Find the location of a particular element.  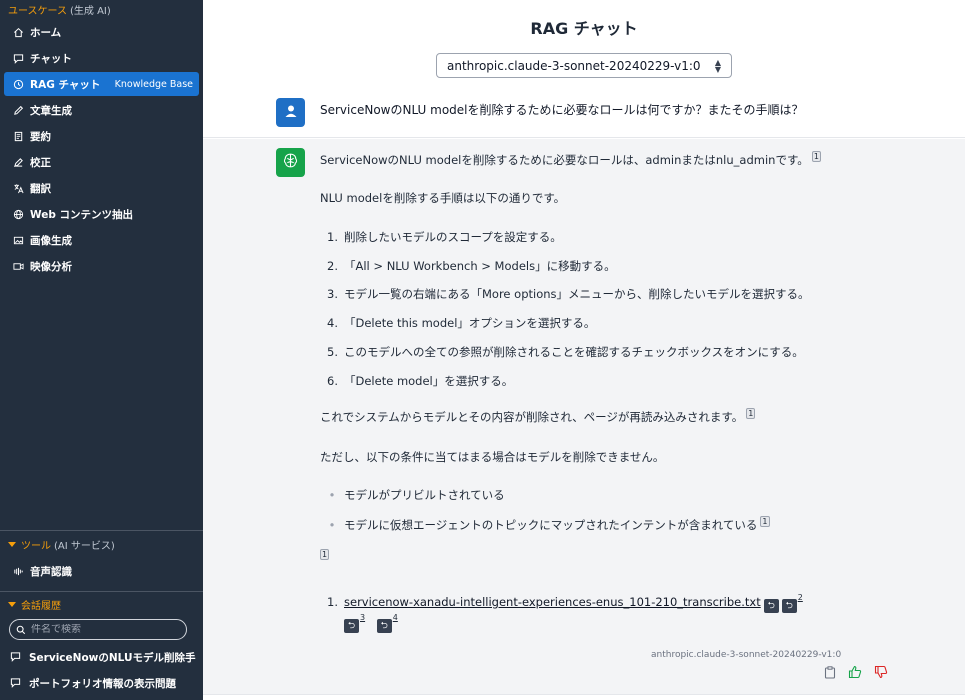

reference-marker-row: 1 is located at coordinates (325, 557).